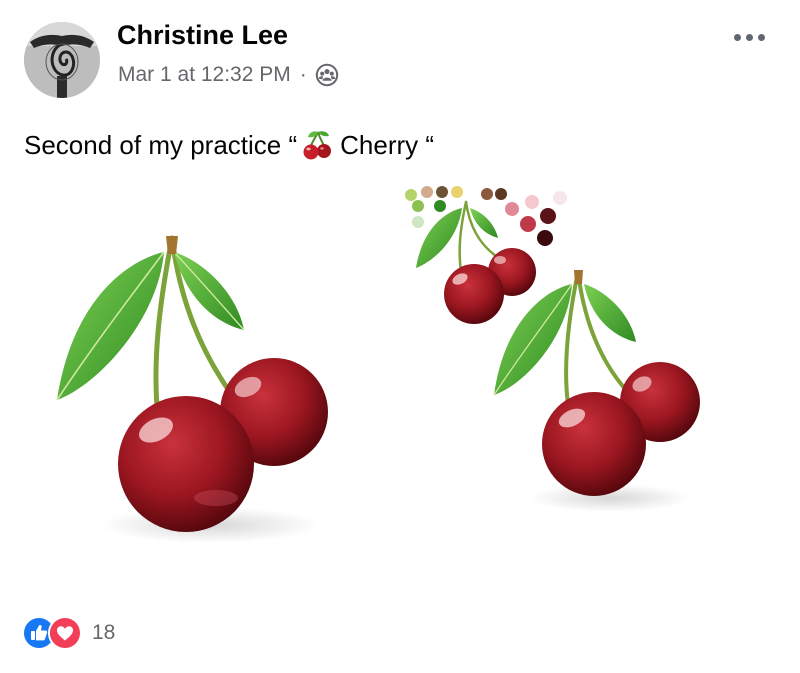  What do you see at coordinates (104, 632) in the screenshot?
I see `reaction-count: 18` at bounding box center [104, 632].